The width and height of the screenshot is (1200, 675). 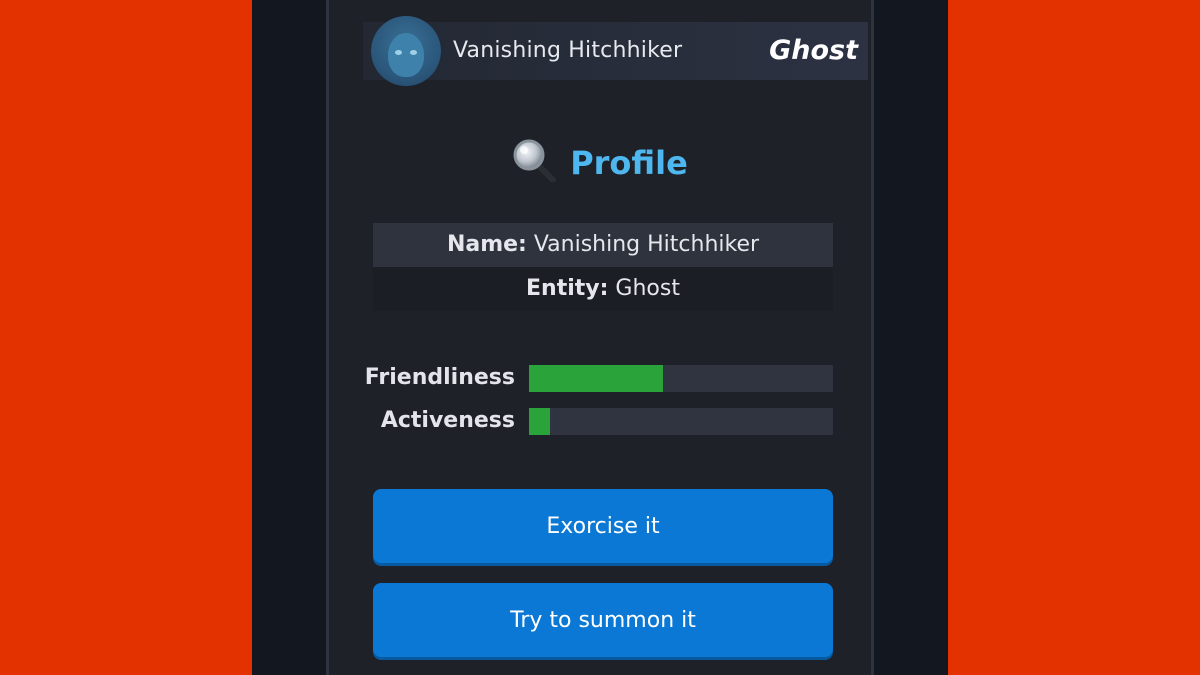 I want to click on profile-info-table: Name: Vanishing Hitchhiker Entity: Ghost, so click(x=603, y=267).